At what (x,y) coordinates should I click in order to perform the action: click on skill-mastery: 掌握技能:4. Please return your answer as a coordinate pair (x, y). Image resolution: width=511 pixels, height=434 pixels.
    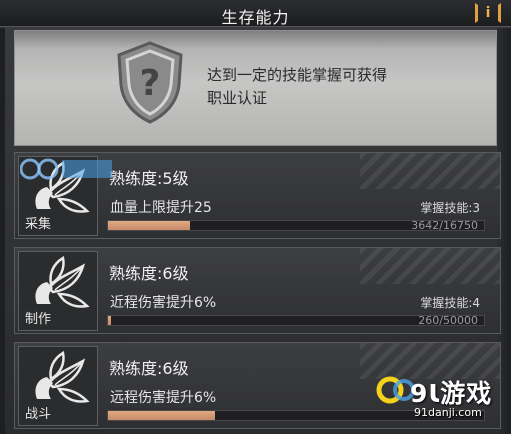
    Looking at the image, I should click on (450, 303).